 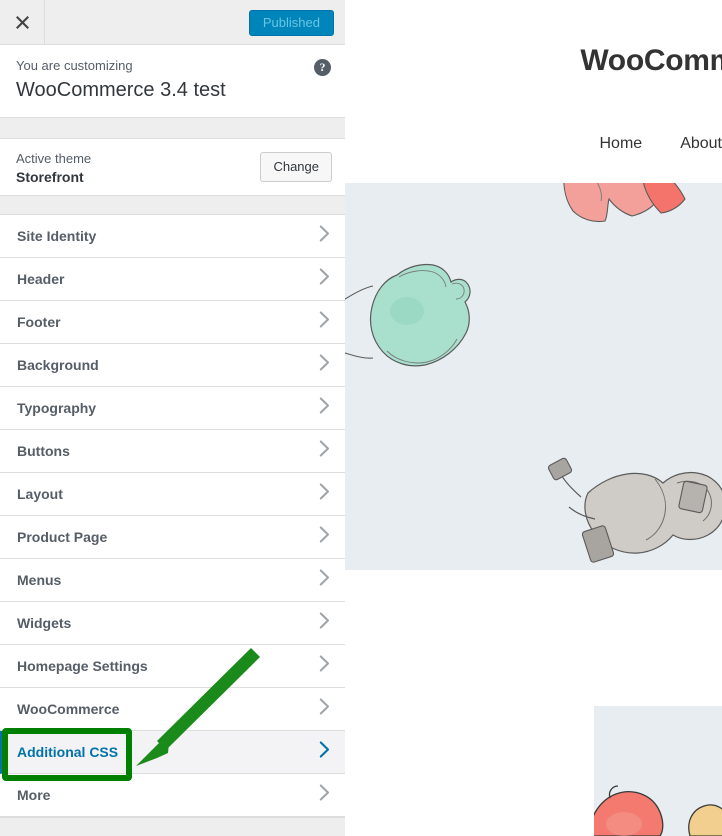 What do you see at coordinates (172, 279) in the screenshot?
I see `panel-item-header: Header` at bounding box center [172, 279].